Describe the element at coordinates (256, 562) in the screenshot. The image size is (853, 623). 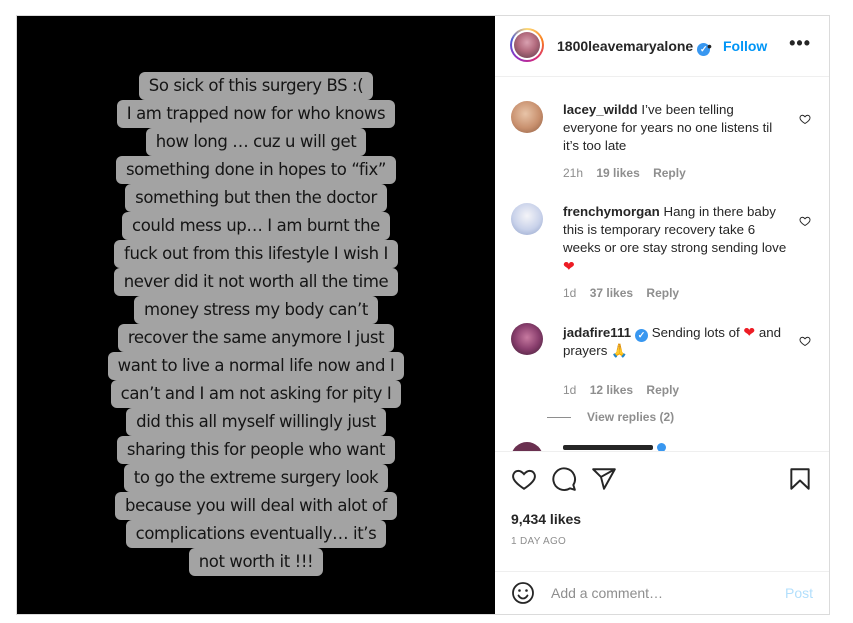
I see `story-text-line: not worth it !!!` at that location.